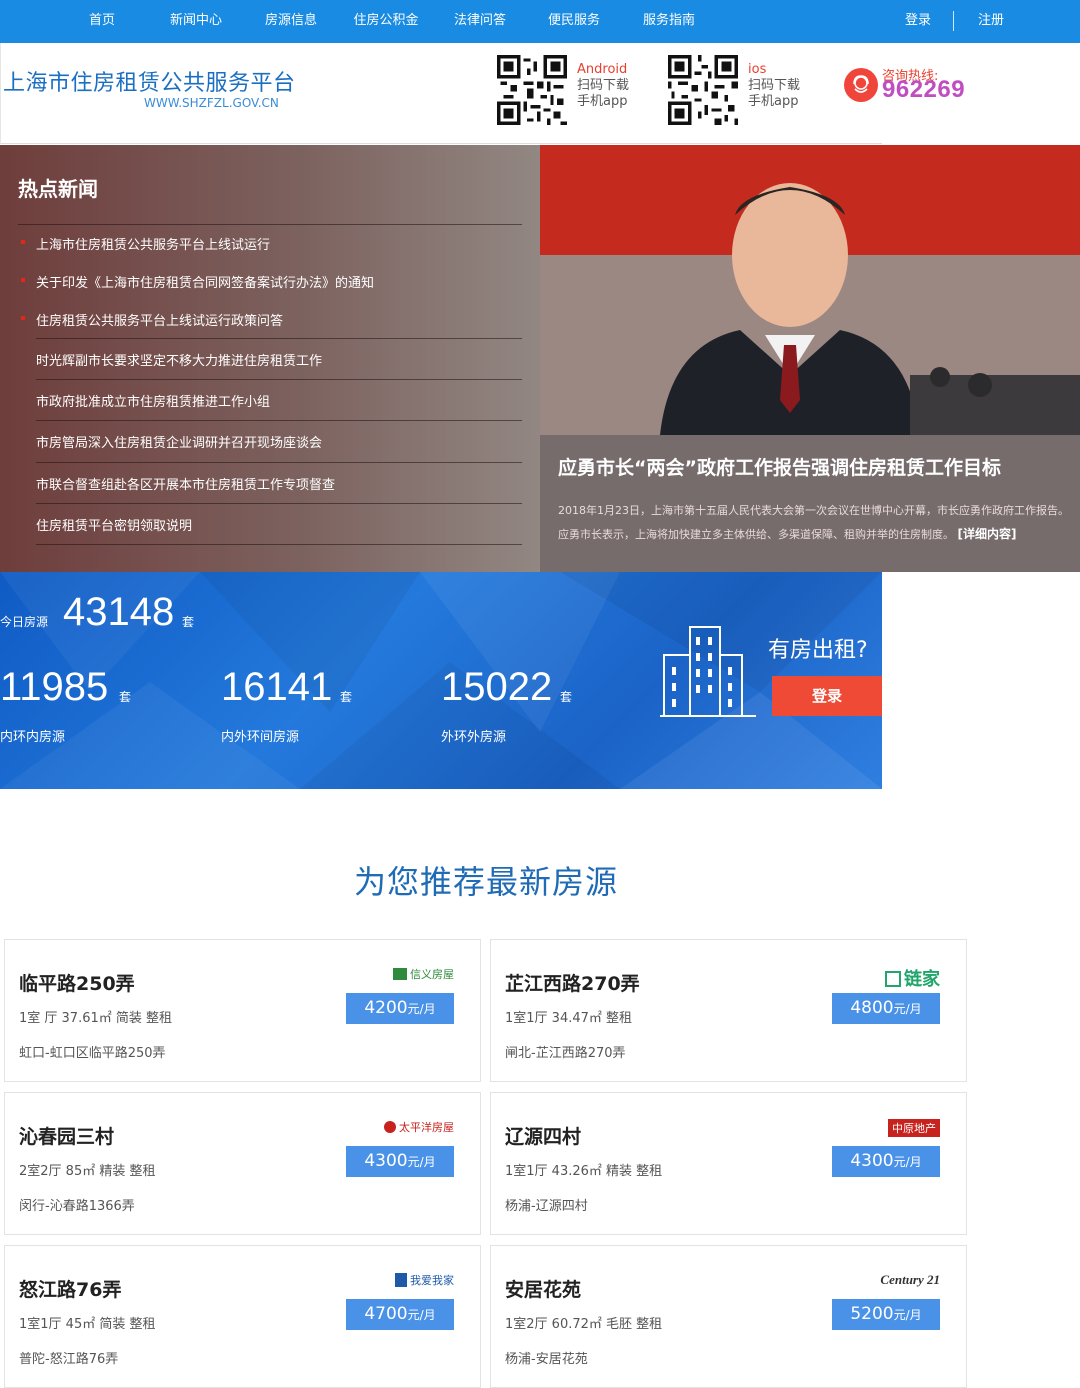  Describe the element at coordinates (532, 90) in the screenshot. I see `android-qr-code` at that location.